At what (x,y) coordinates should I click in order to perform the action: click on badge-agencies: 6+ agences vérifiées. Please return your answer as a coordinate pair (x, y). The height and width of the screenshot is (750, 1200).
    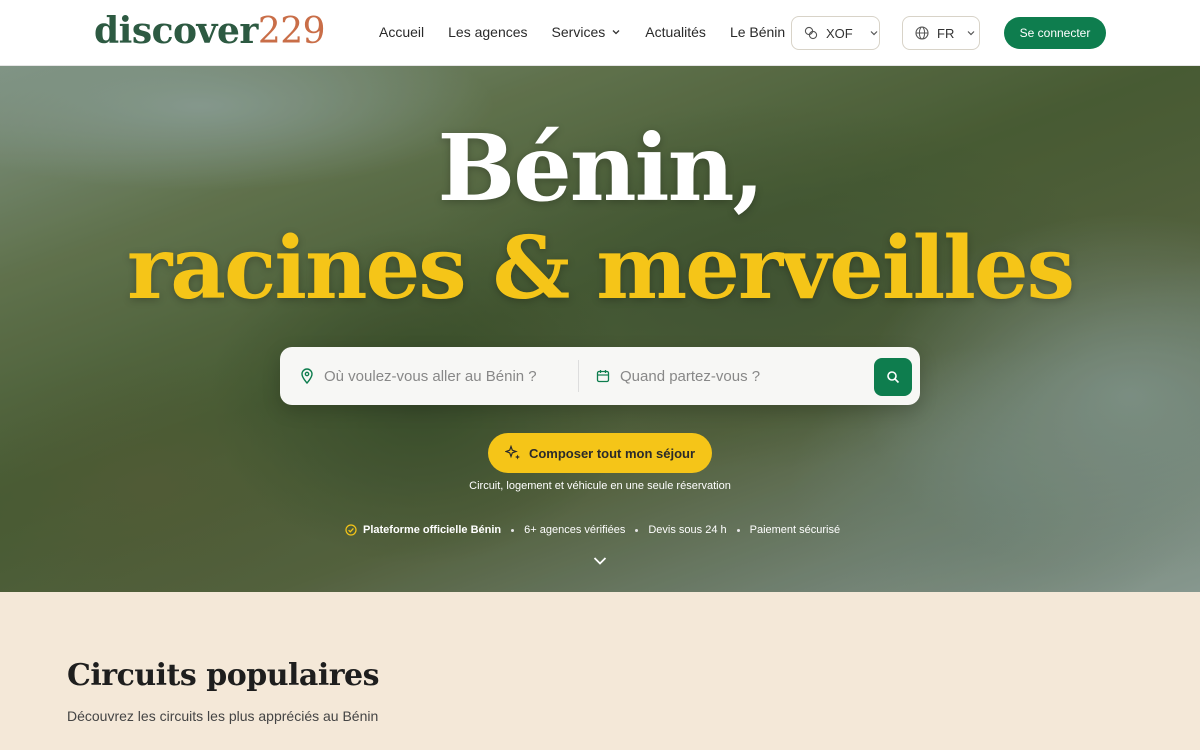
    Looking at the image, I should click on (575, 530).